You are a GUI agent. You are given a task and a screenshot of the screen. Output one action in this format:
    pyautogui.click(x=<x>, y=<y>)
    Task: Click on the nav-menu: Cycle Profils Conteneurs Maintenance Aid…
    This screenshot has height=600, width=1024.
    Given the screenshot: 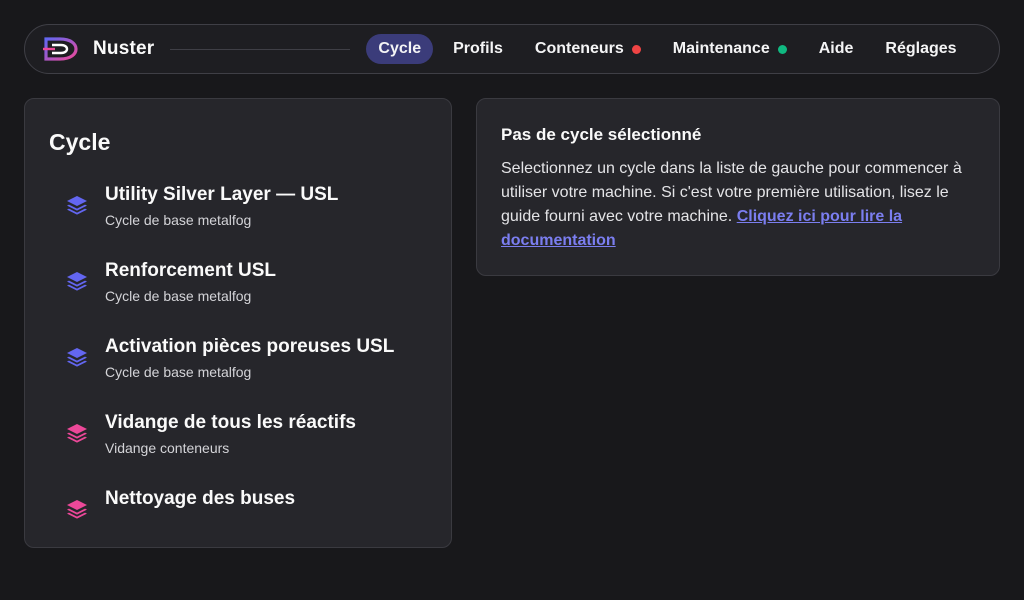 What is the action you would take?
    pyautogui.click(x=667, y=49)
    